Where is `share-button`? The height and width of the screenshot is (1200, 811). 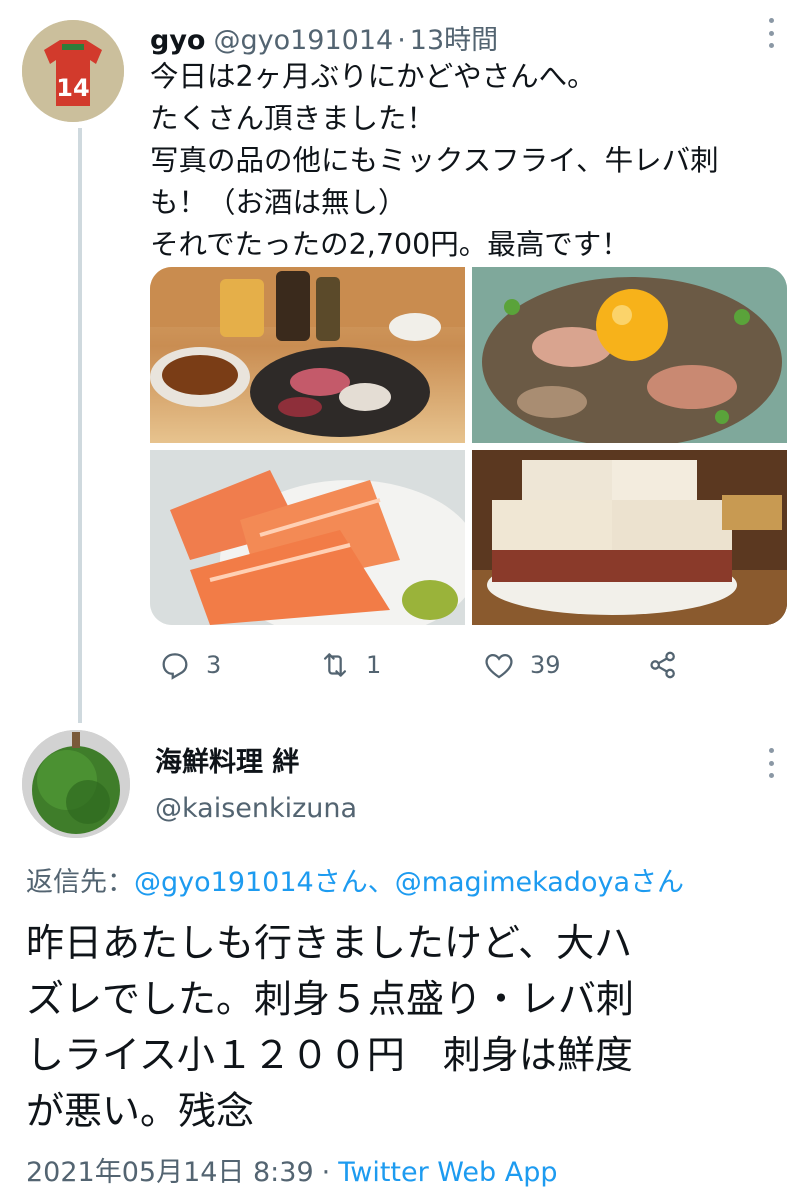 share-button is located at coordinates (663, 665).